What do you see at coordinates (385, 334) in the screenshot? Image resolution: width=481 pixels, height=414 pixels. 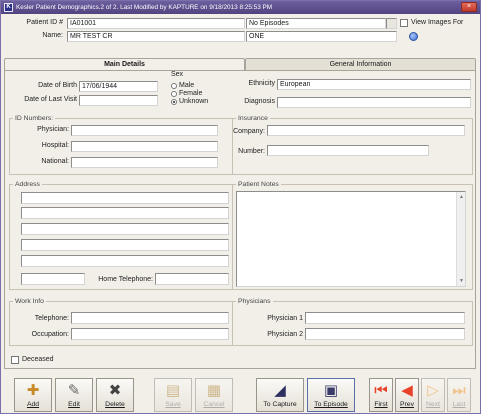 I see `physician-2-field` at bounding box center [385, 334].